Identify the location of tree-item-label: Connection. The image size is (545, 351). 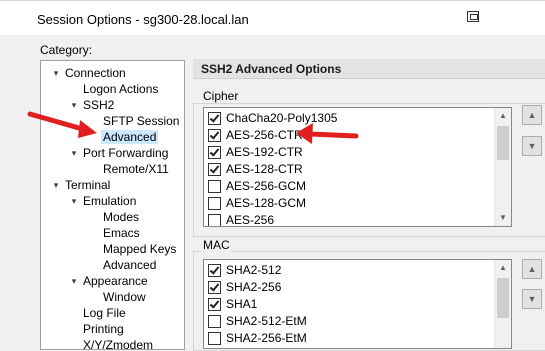
(95, 73).